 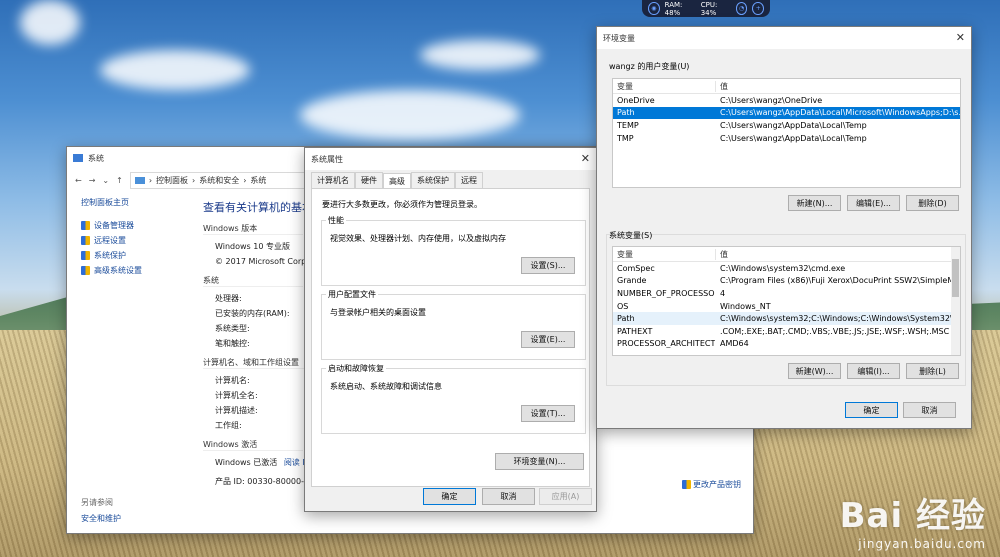 I want to click on up-icon: ↑, so click(x=119, y=180).